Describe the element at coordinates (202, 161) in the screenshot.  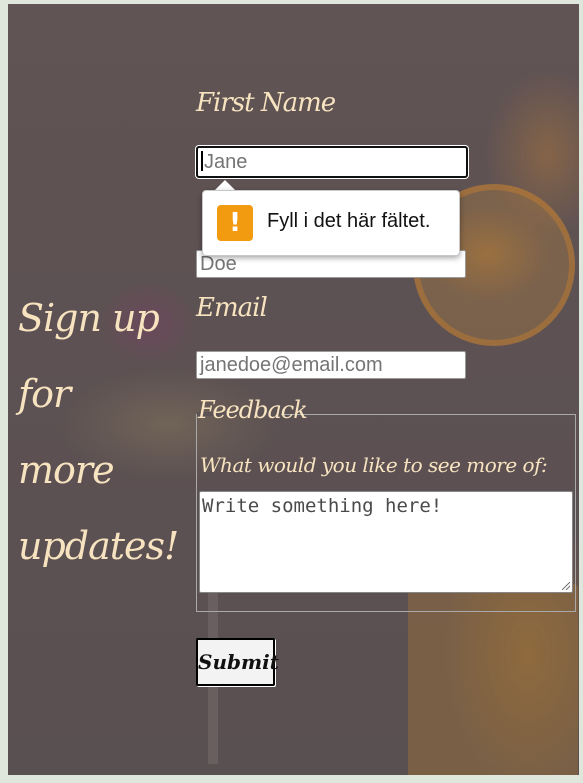
I see `text-caret` at that location.